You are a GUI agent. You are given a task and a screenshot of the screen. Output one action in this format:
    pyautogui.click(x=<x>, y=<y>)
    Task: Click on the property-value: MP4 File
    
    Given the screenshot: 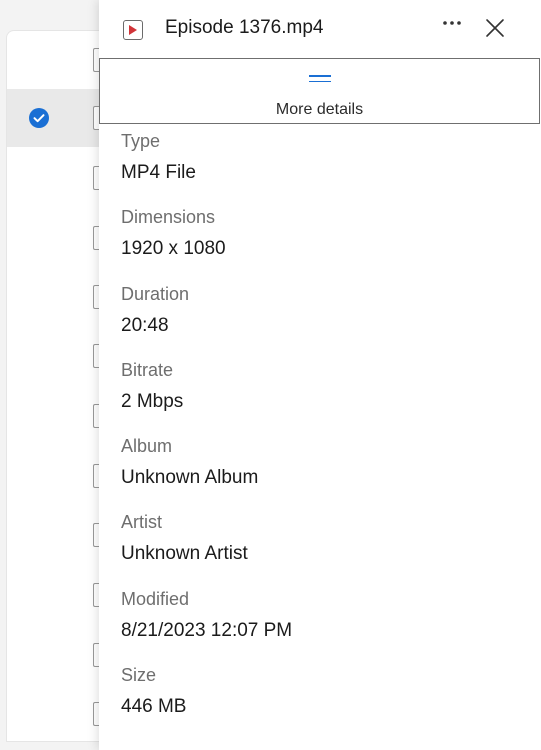 What is the action you would take?
    pyautogui.click(x=158, y=172)
    